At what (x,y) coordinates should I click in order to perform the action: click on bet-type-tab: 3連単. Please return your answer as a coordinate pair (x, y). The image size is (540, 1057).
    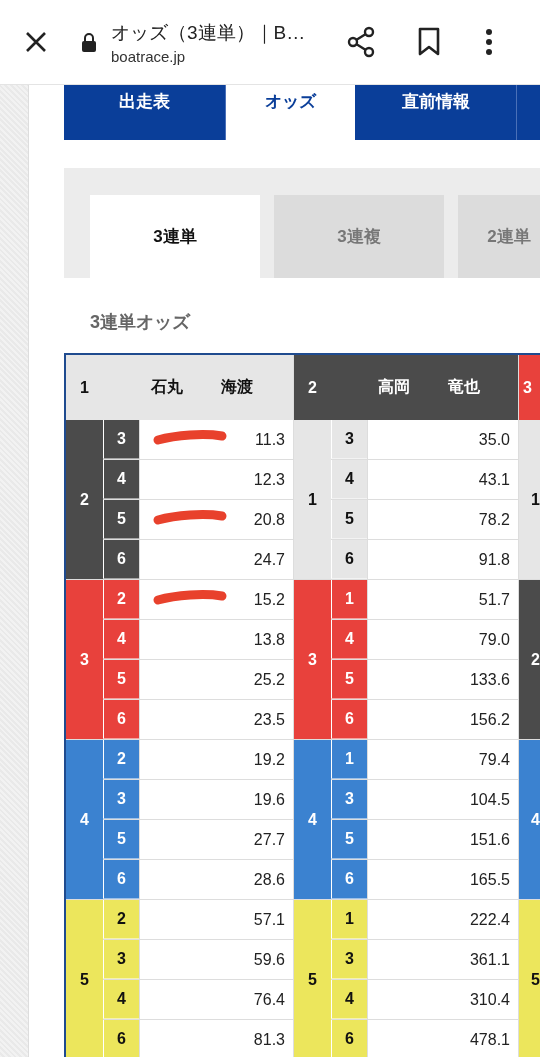
    Looking at the image, I should click on (175, 236).